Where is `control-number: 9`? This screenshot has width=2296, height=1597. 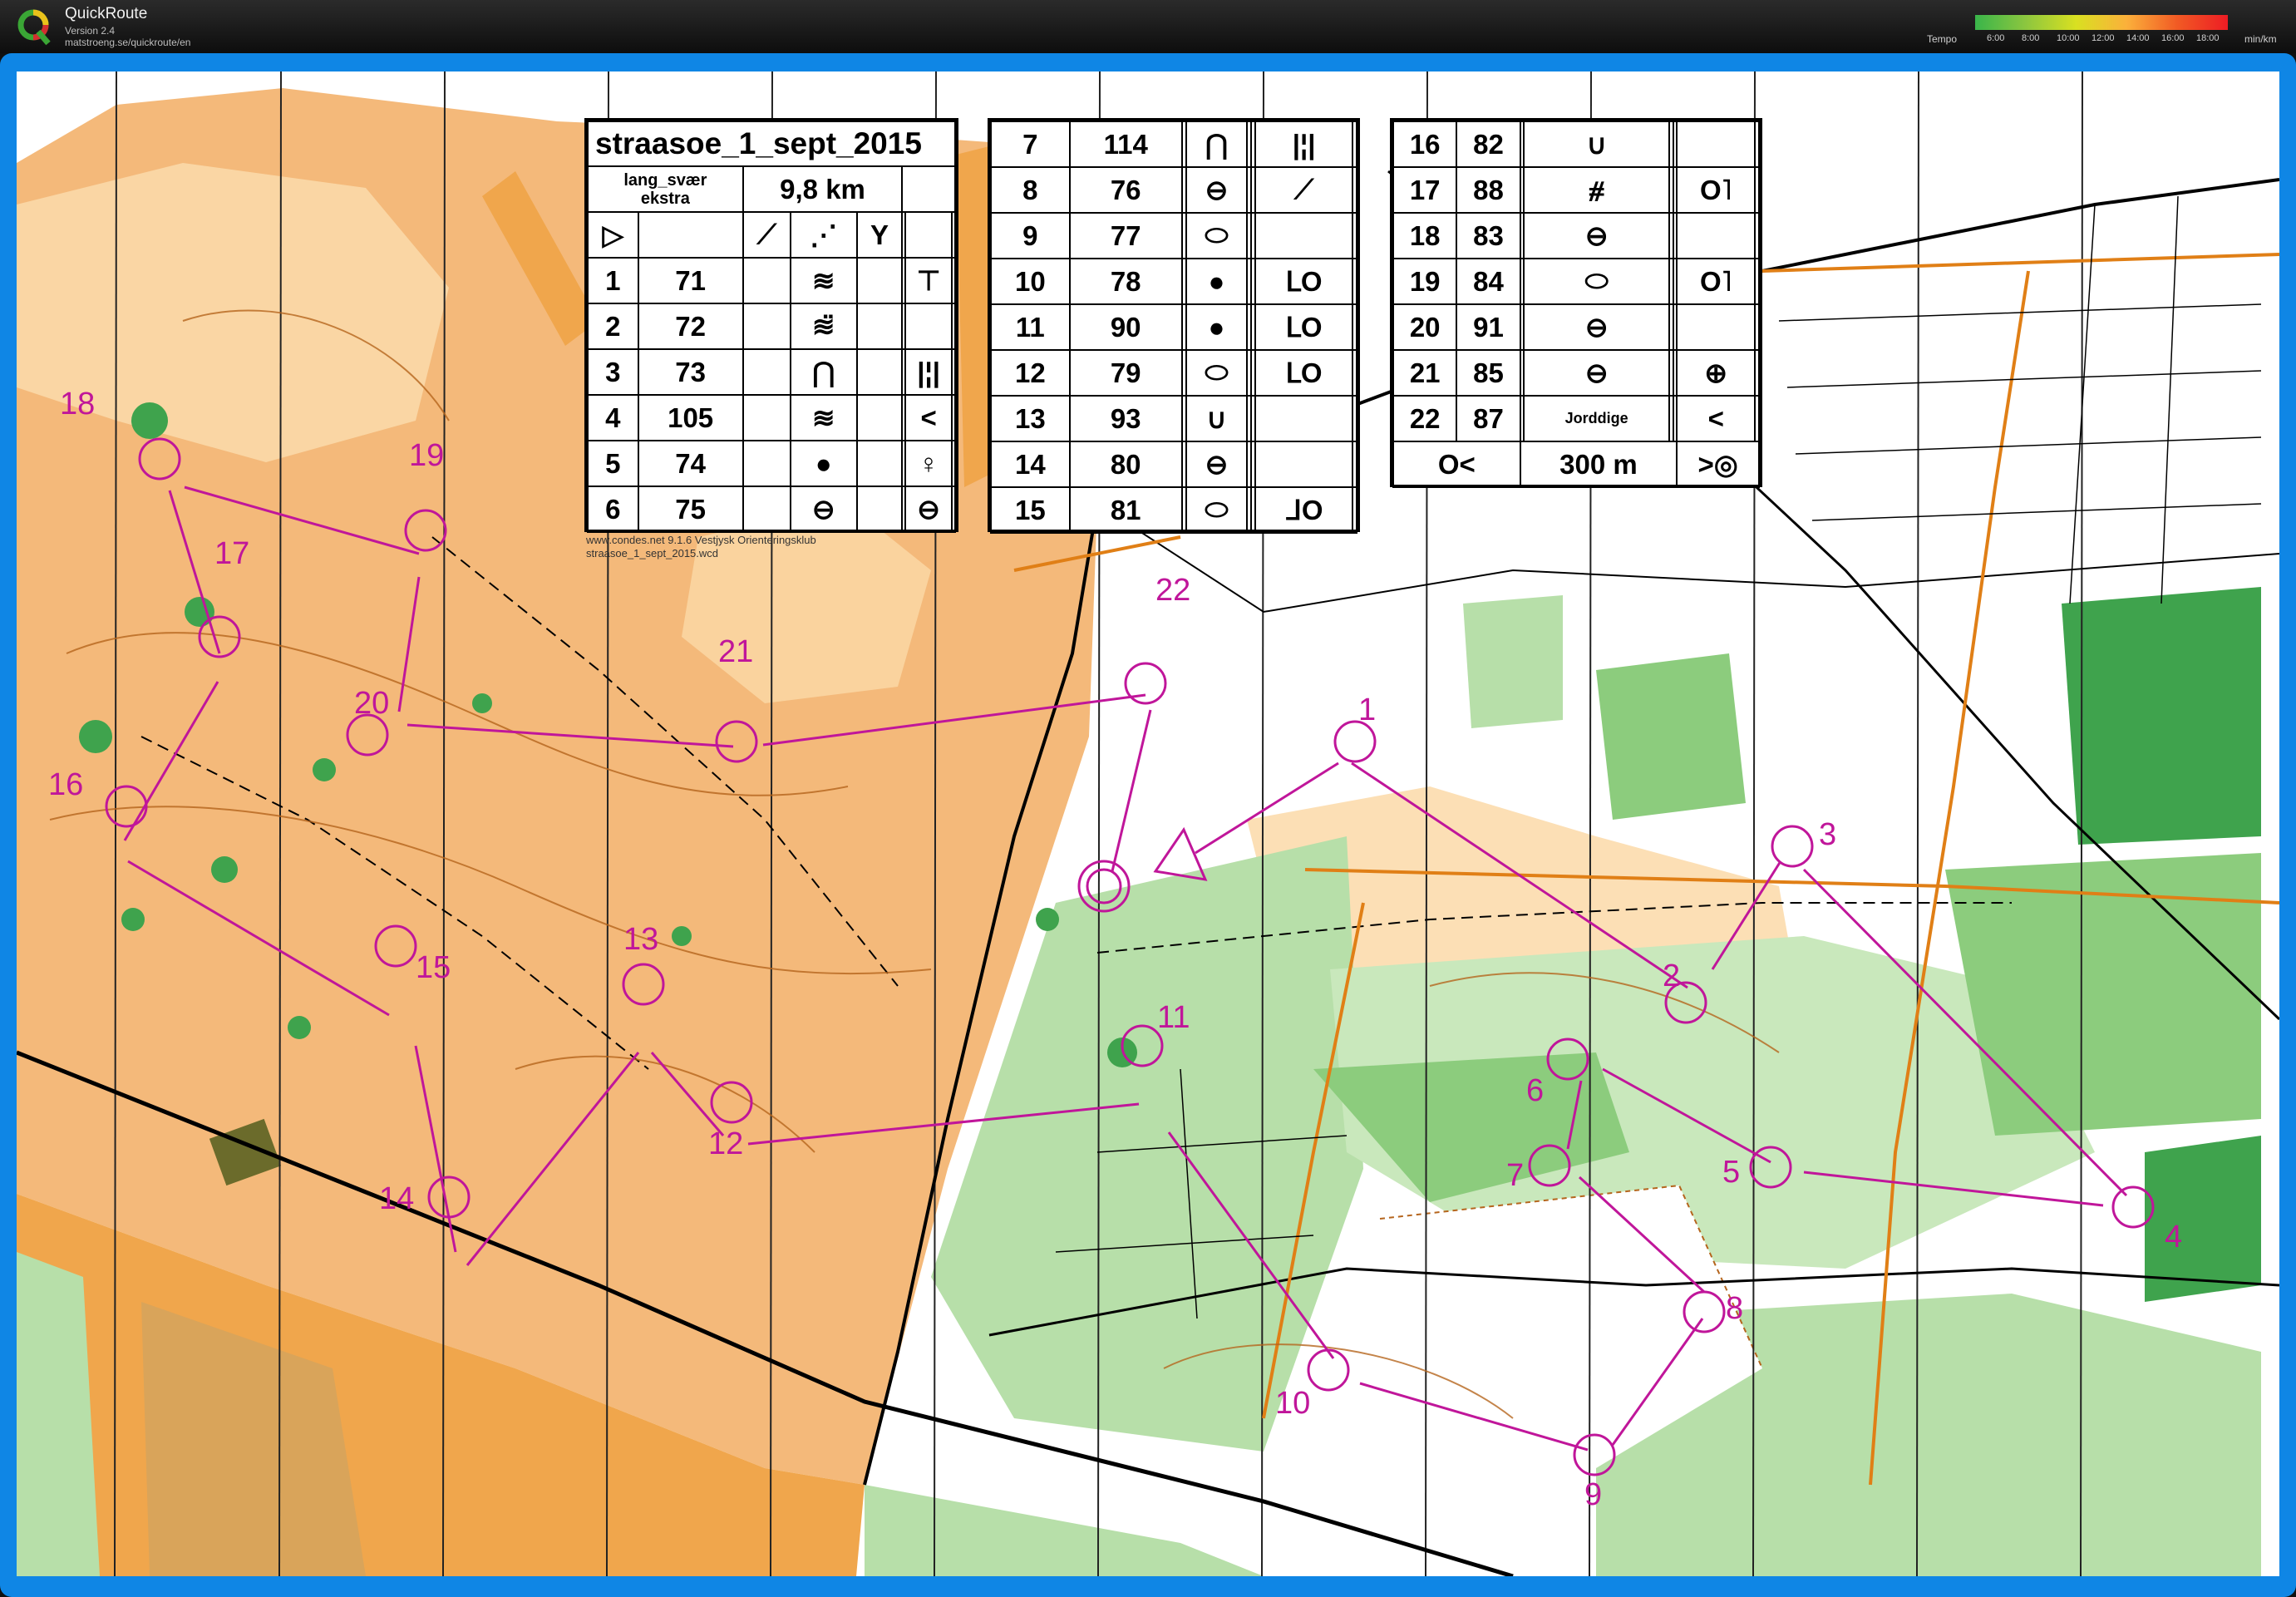 control-number: 9 is located at coordinates (1030, 235).